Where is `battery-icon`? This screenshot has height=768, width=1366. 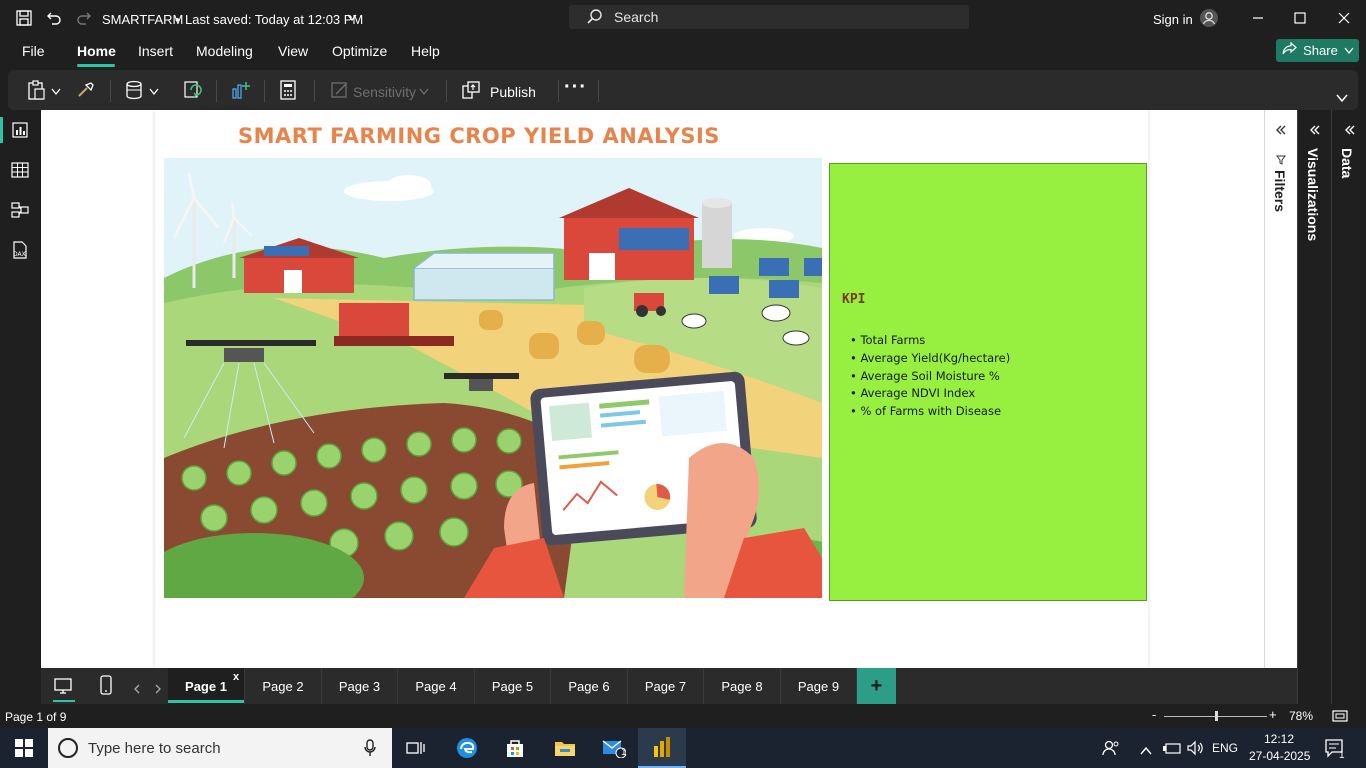 battery-icon is located at coordinates (1172, 750).